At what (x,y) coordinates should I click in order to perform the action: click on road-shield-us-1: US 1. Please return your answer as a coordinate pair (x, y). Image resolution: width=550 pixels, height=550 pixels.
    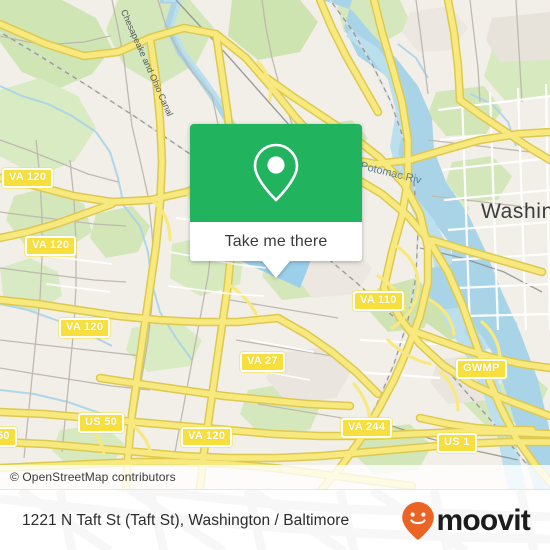
    Looking at the image, I should click on (457, 443).